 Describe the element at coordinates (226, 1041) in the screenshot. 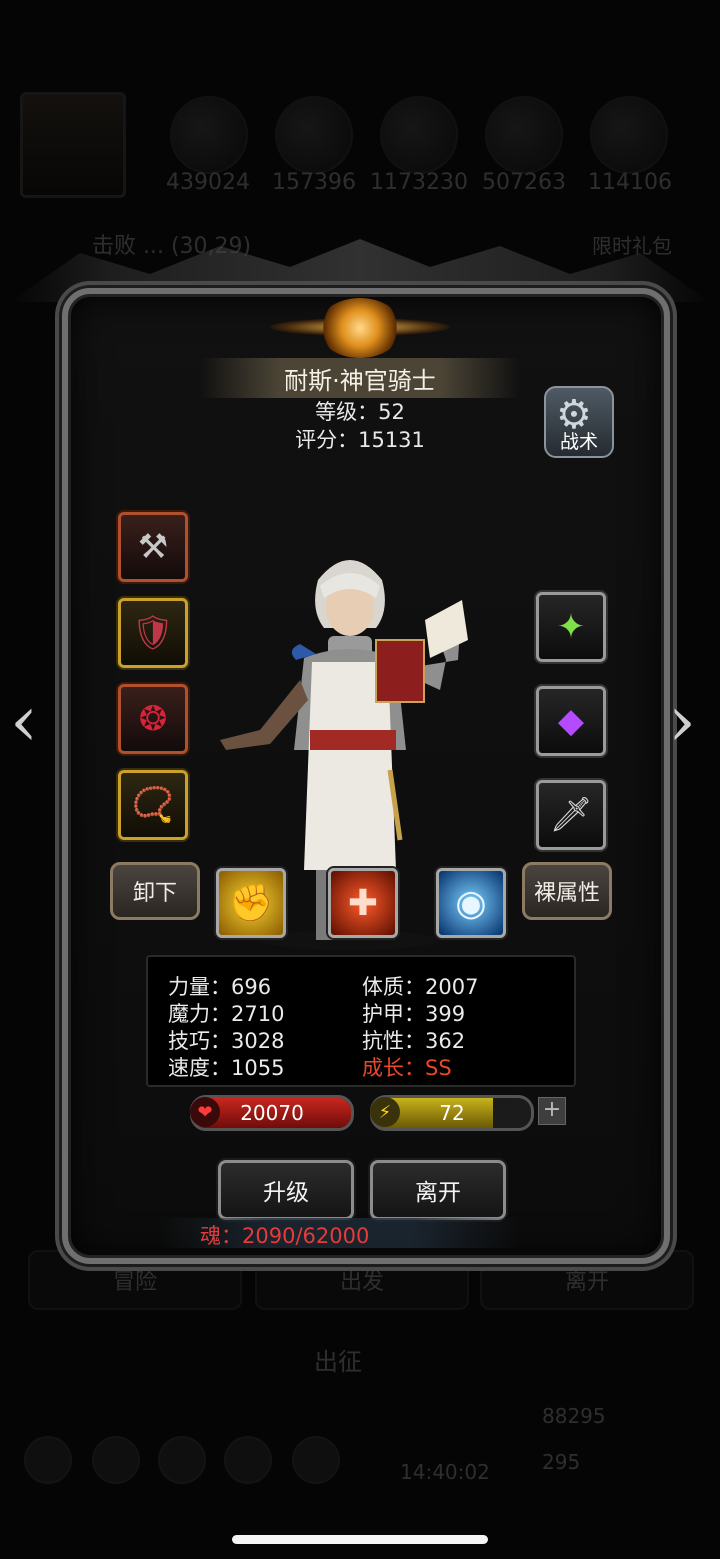

I see `stat-skill: 技巧：3028` at that location.